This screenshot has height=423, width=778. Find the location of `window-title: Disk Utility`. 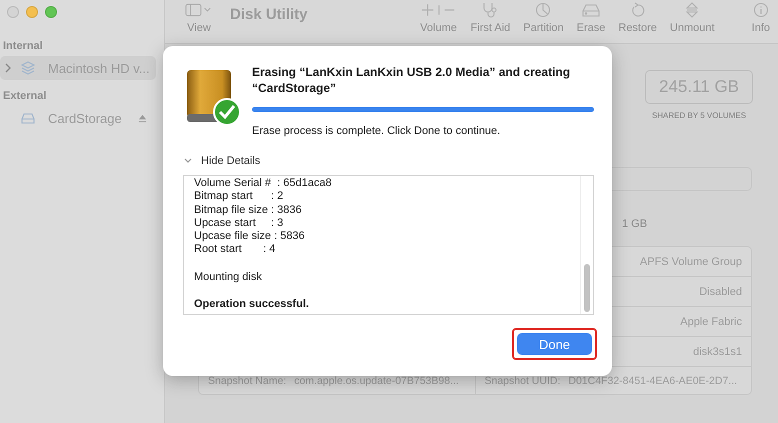

window-title: Disk Utility is located at coordinates (269, 14).